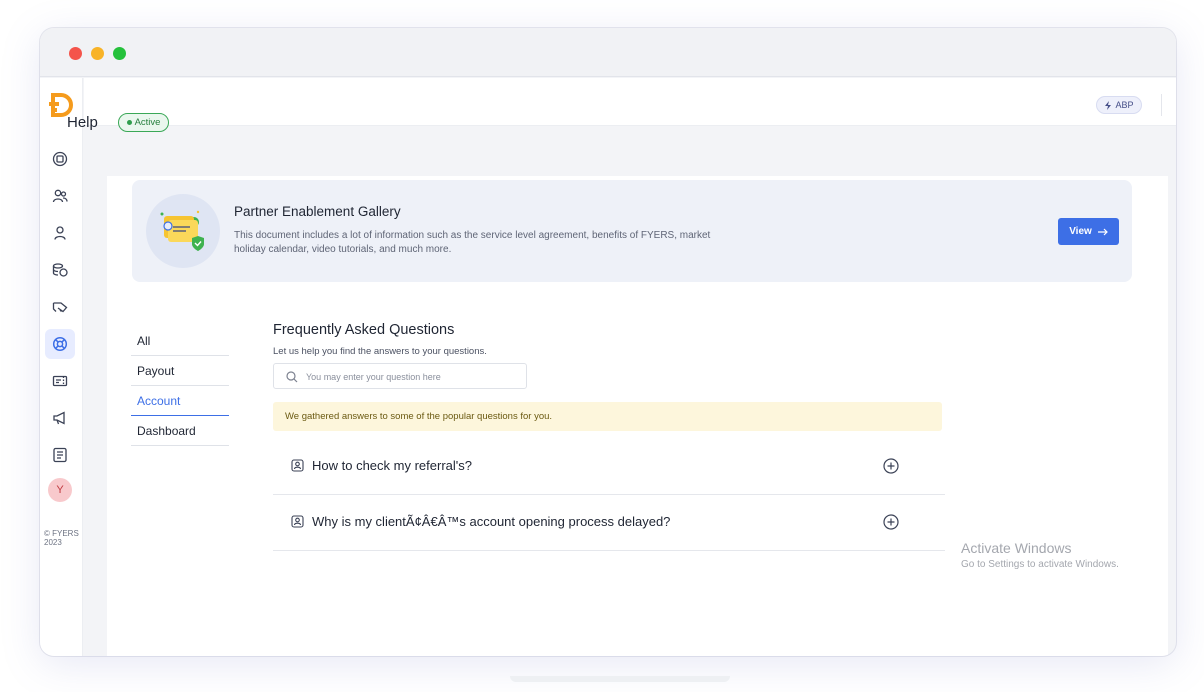  I want to click on tab-dashboard: Dashboard, so click(180, 431).